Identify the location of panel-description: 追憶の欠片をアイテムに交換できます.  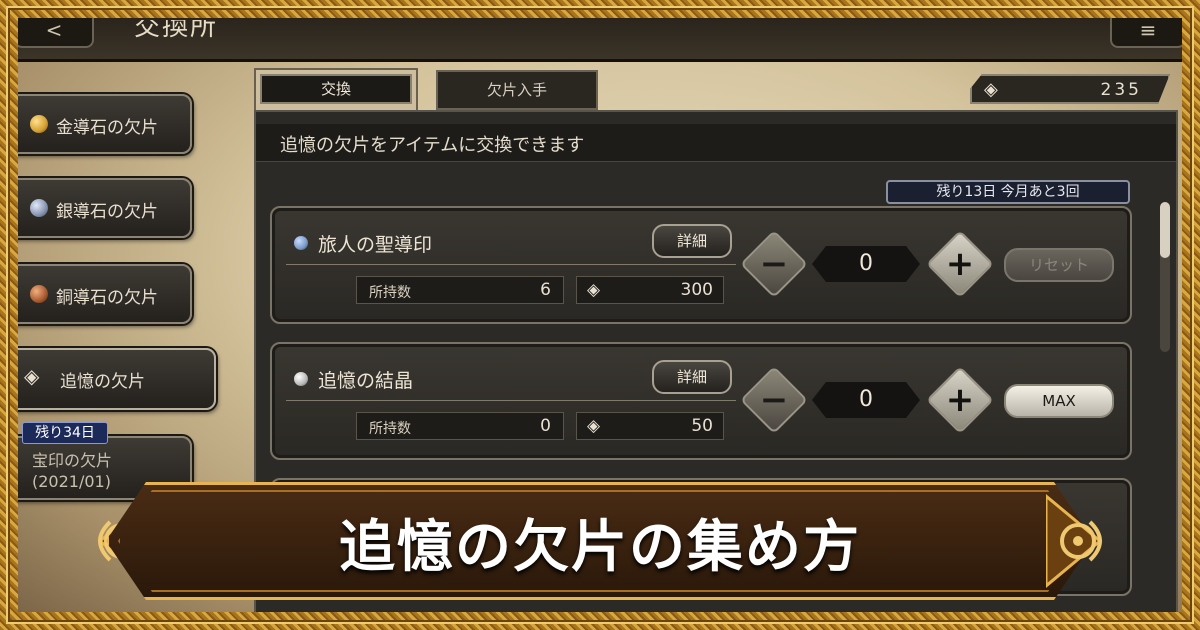
(432, 145).